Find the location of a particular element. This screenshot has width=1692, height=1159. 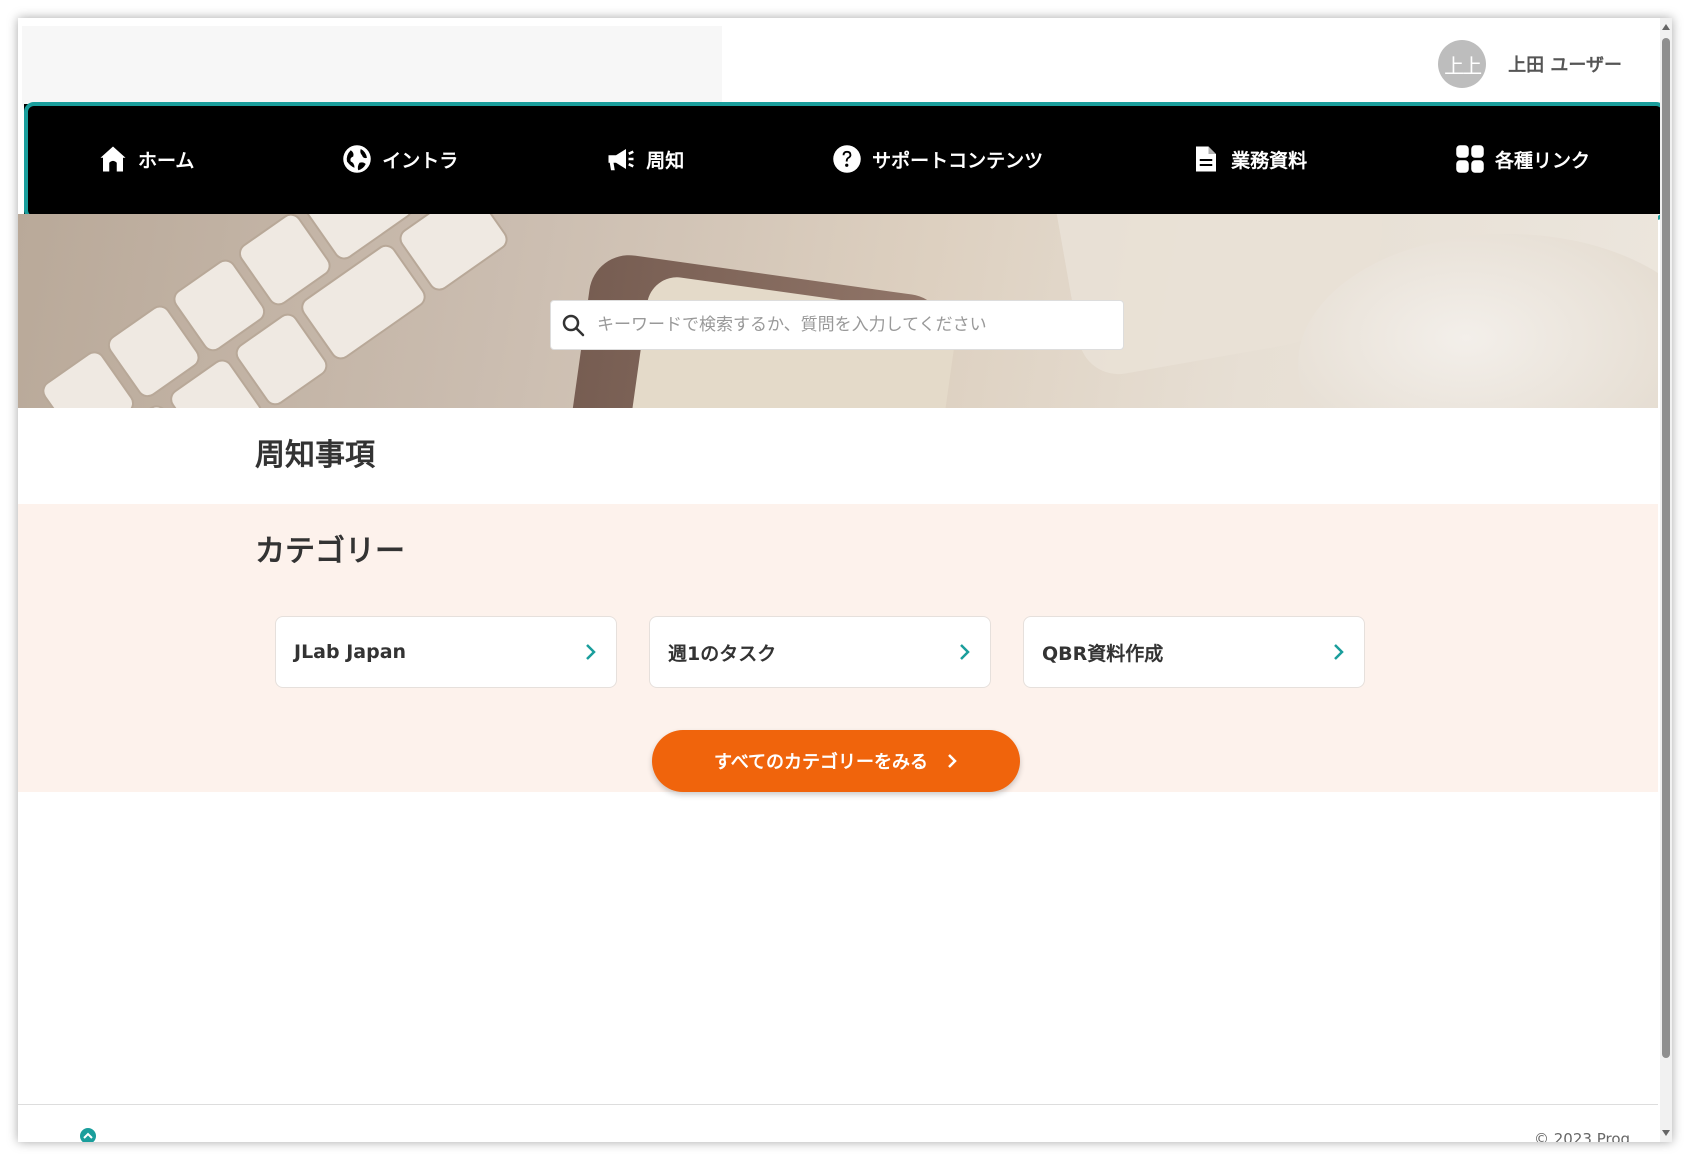

user-name: 上田 ユーザー is located at coordinates (1565, 64).